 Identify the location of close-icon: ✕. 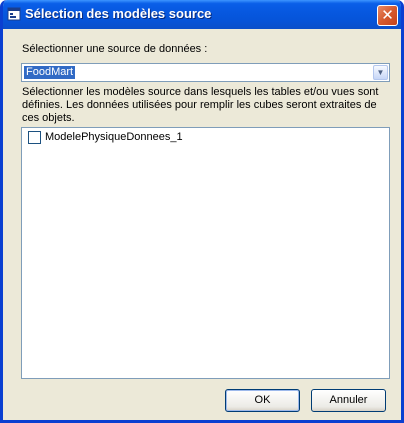
(387, 15).